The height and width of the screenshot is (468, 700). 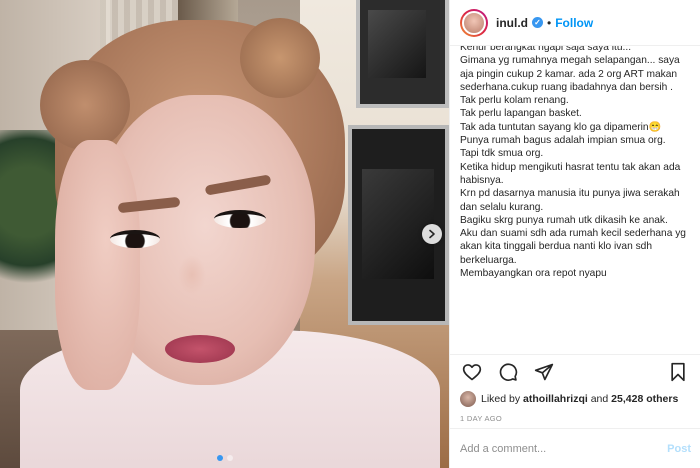 What do you see at coordinates (575, 371) in the screenshot?
I see `post-actions` at bounding box center [575, 371].